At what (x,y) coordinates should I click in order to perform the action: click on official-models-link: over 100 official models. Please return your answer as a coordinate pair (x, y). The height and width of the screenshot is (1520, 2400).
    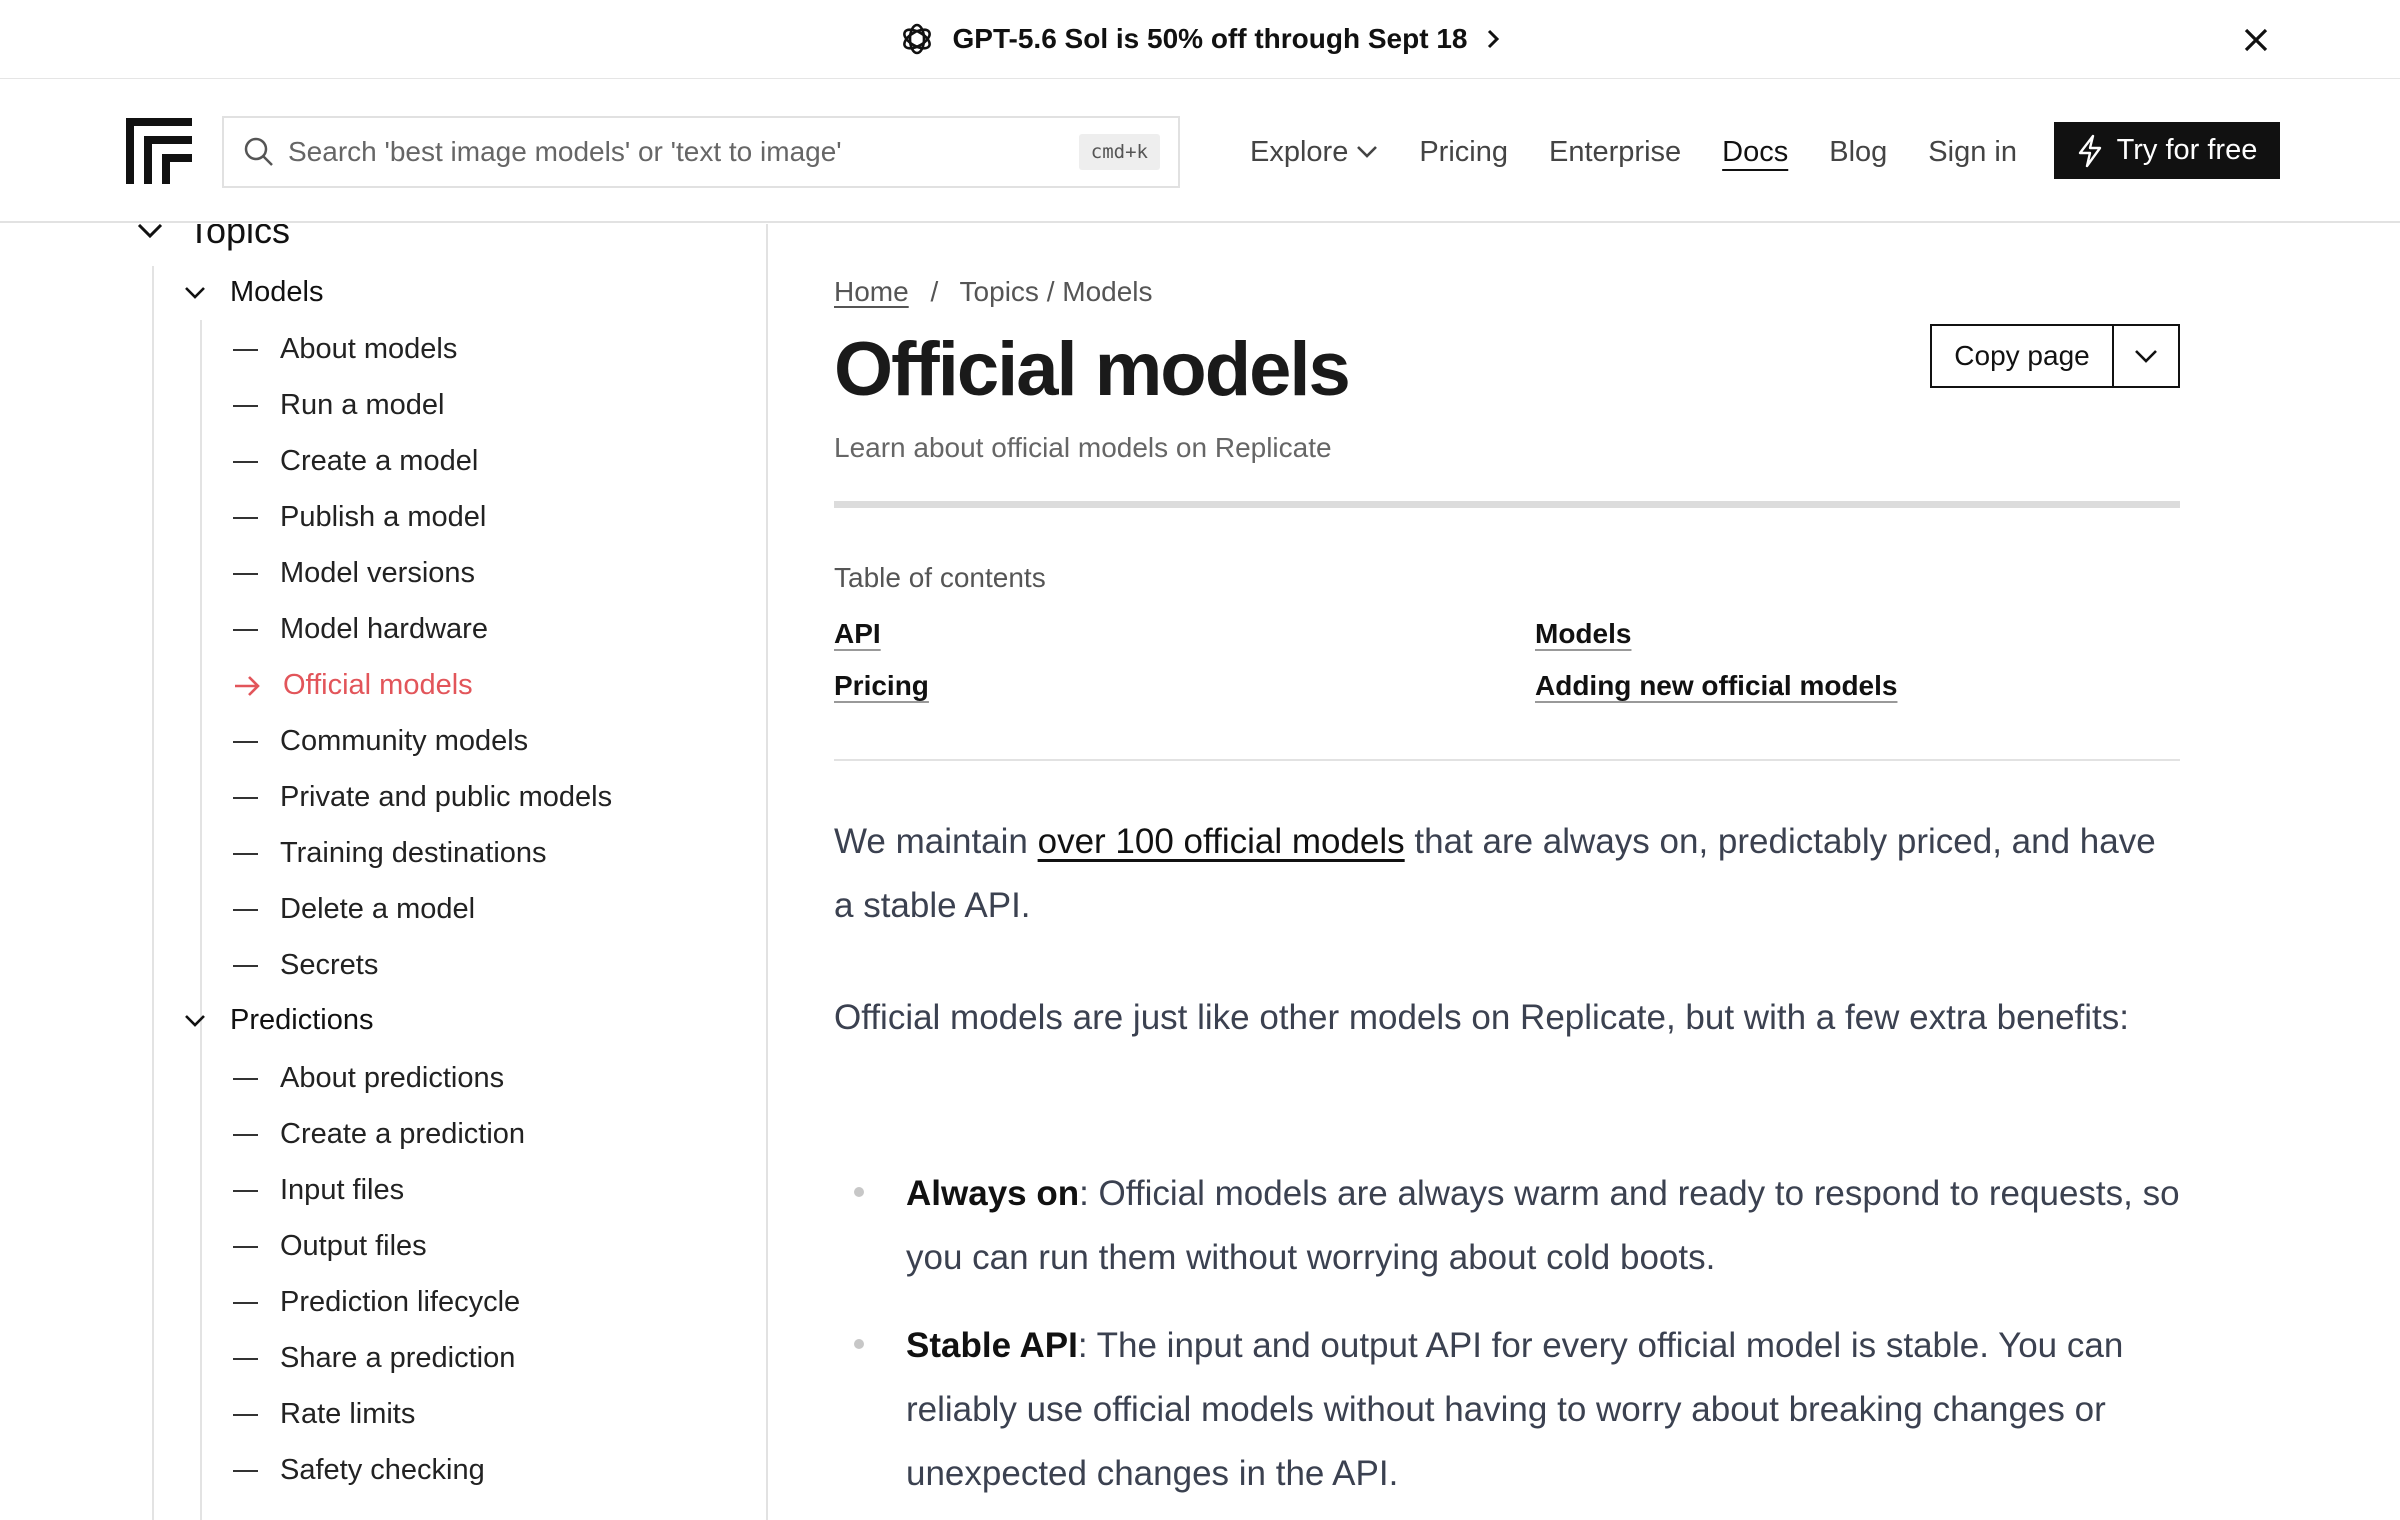
    Looking at the image, I should click on (1221, 841).